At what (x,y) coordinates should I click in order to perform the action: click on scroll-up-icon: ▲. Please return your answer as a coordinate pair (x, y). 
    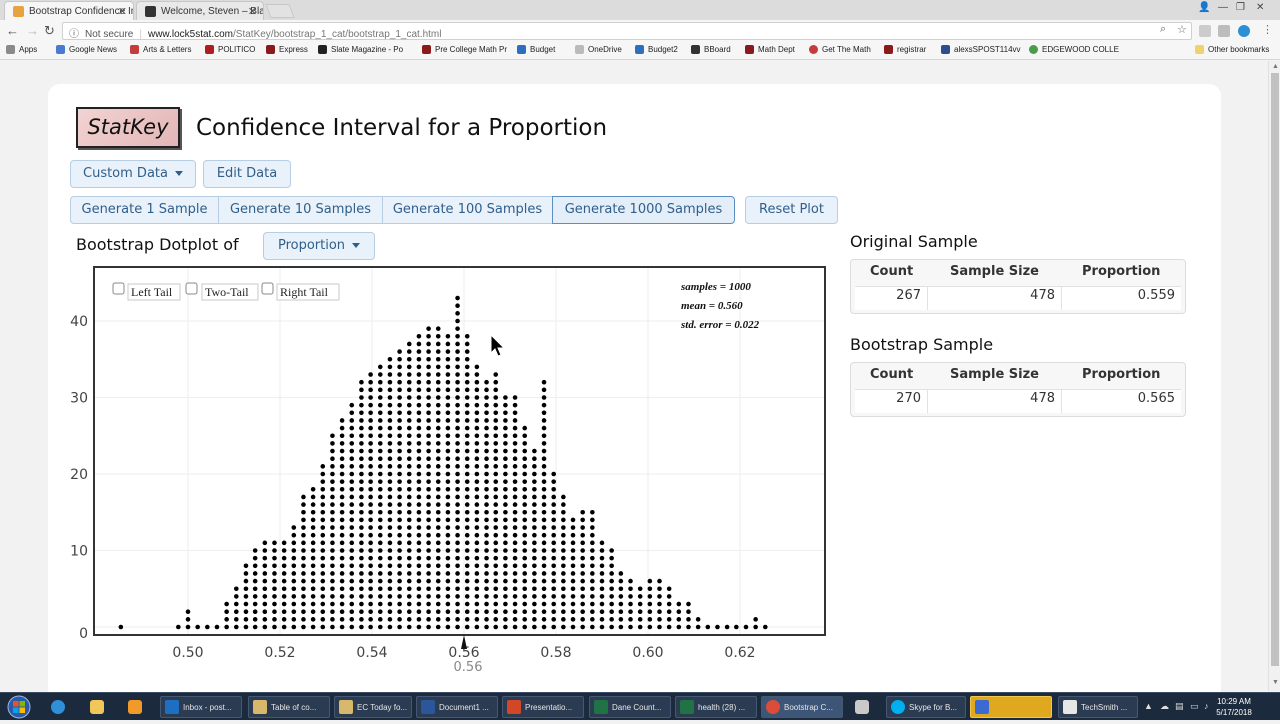
    Looking at the image, I should click on (1275, 66).